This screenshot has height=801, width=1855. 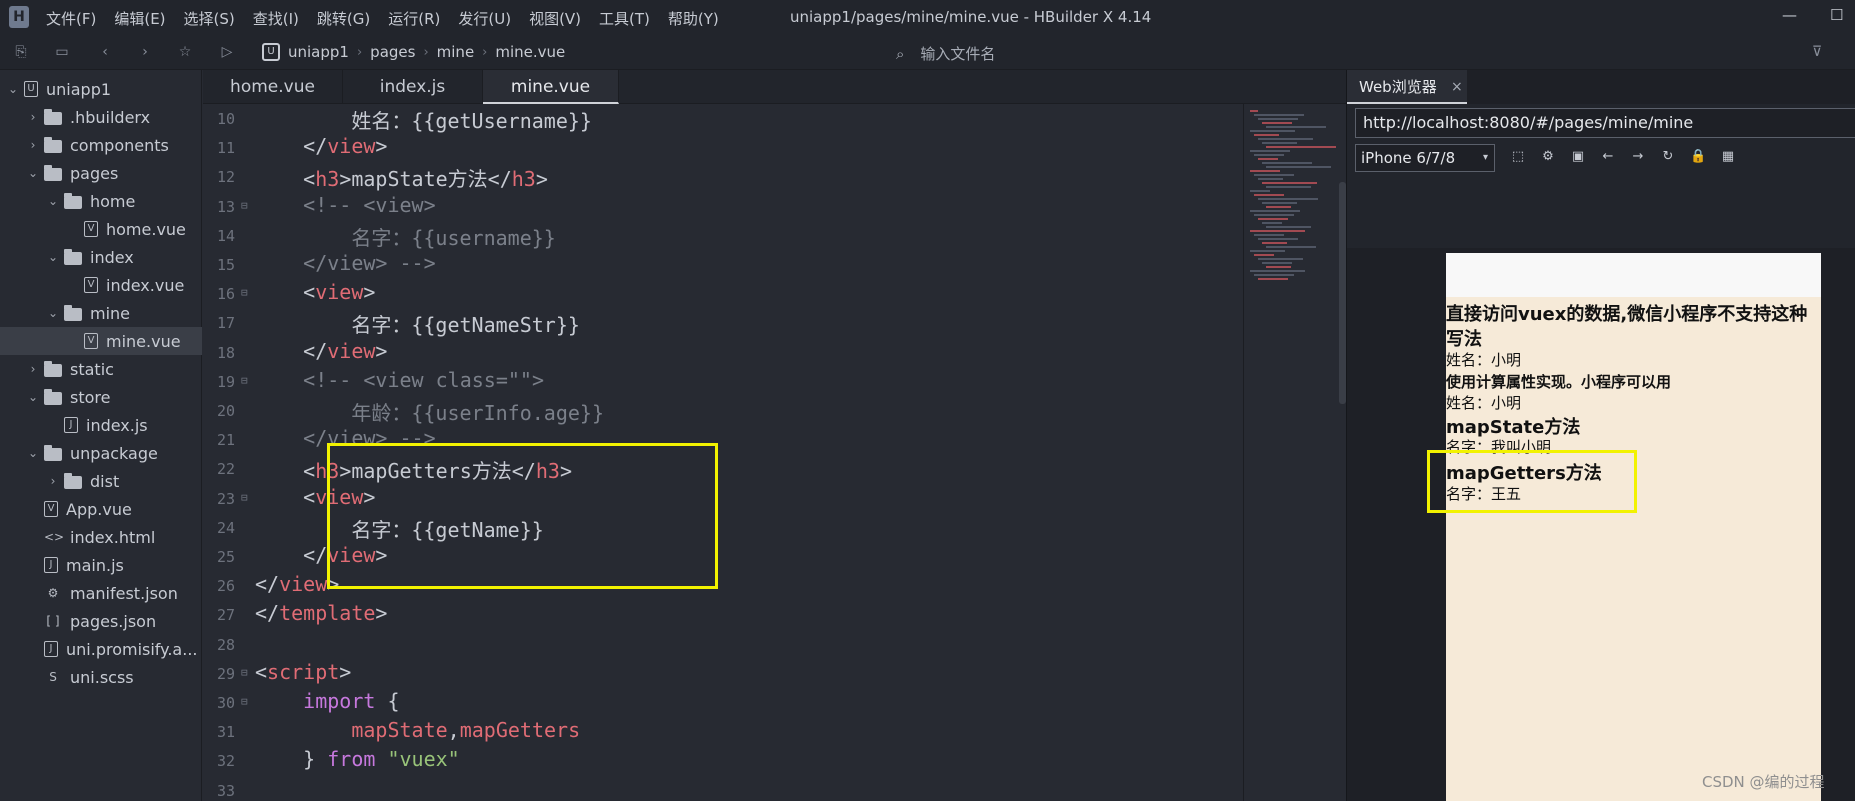 I want to click on tree-item: ⚙ manifest.json, so click(x=101, y=593).